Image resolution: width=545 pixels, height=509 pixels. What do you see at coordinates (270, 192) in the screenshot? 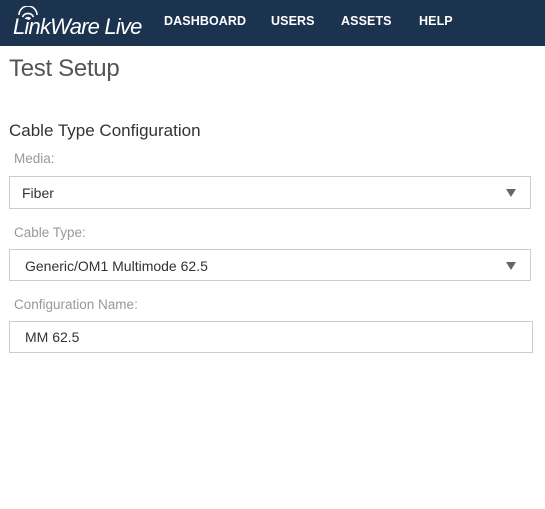
I see `media-select: Fiber` at bounding box center [270, 192].